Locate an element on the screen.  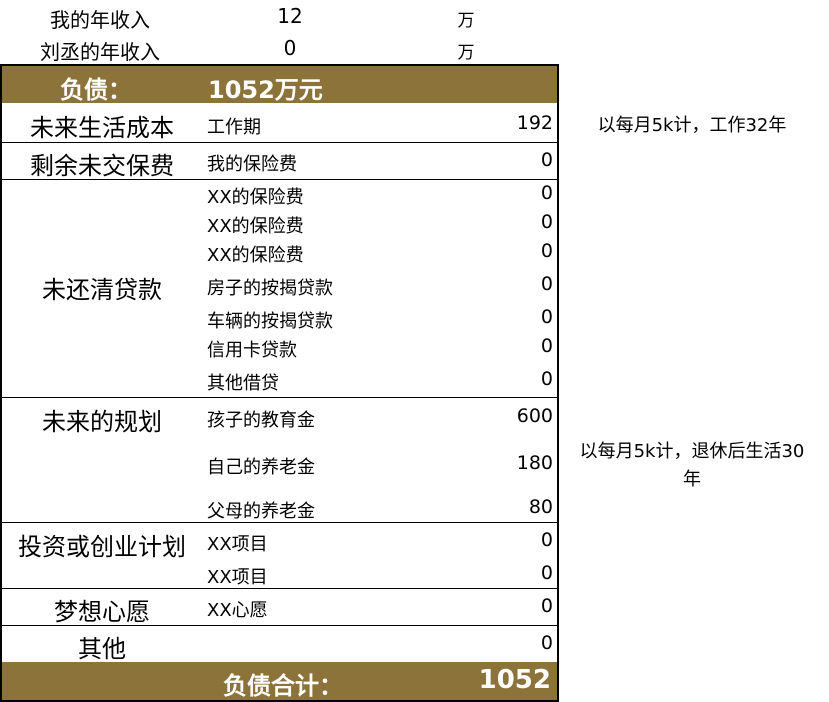
item-label: 车辆的按揭贷款 is located at coordinates (270, 321).